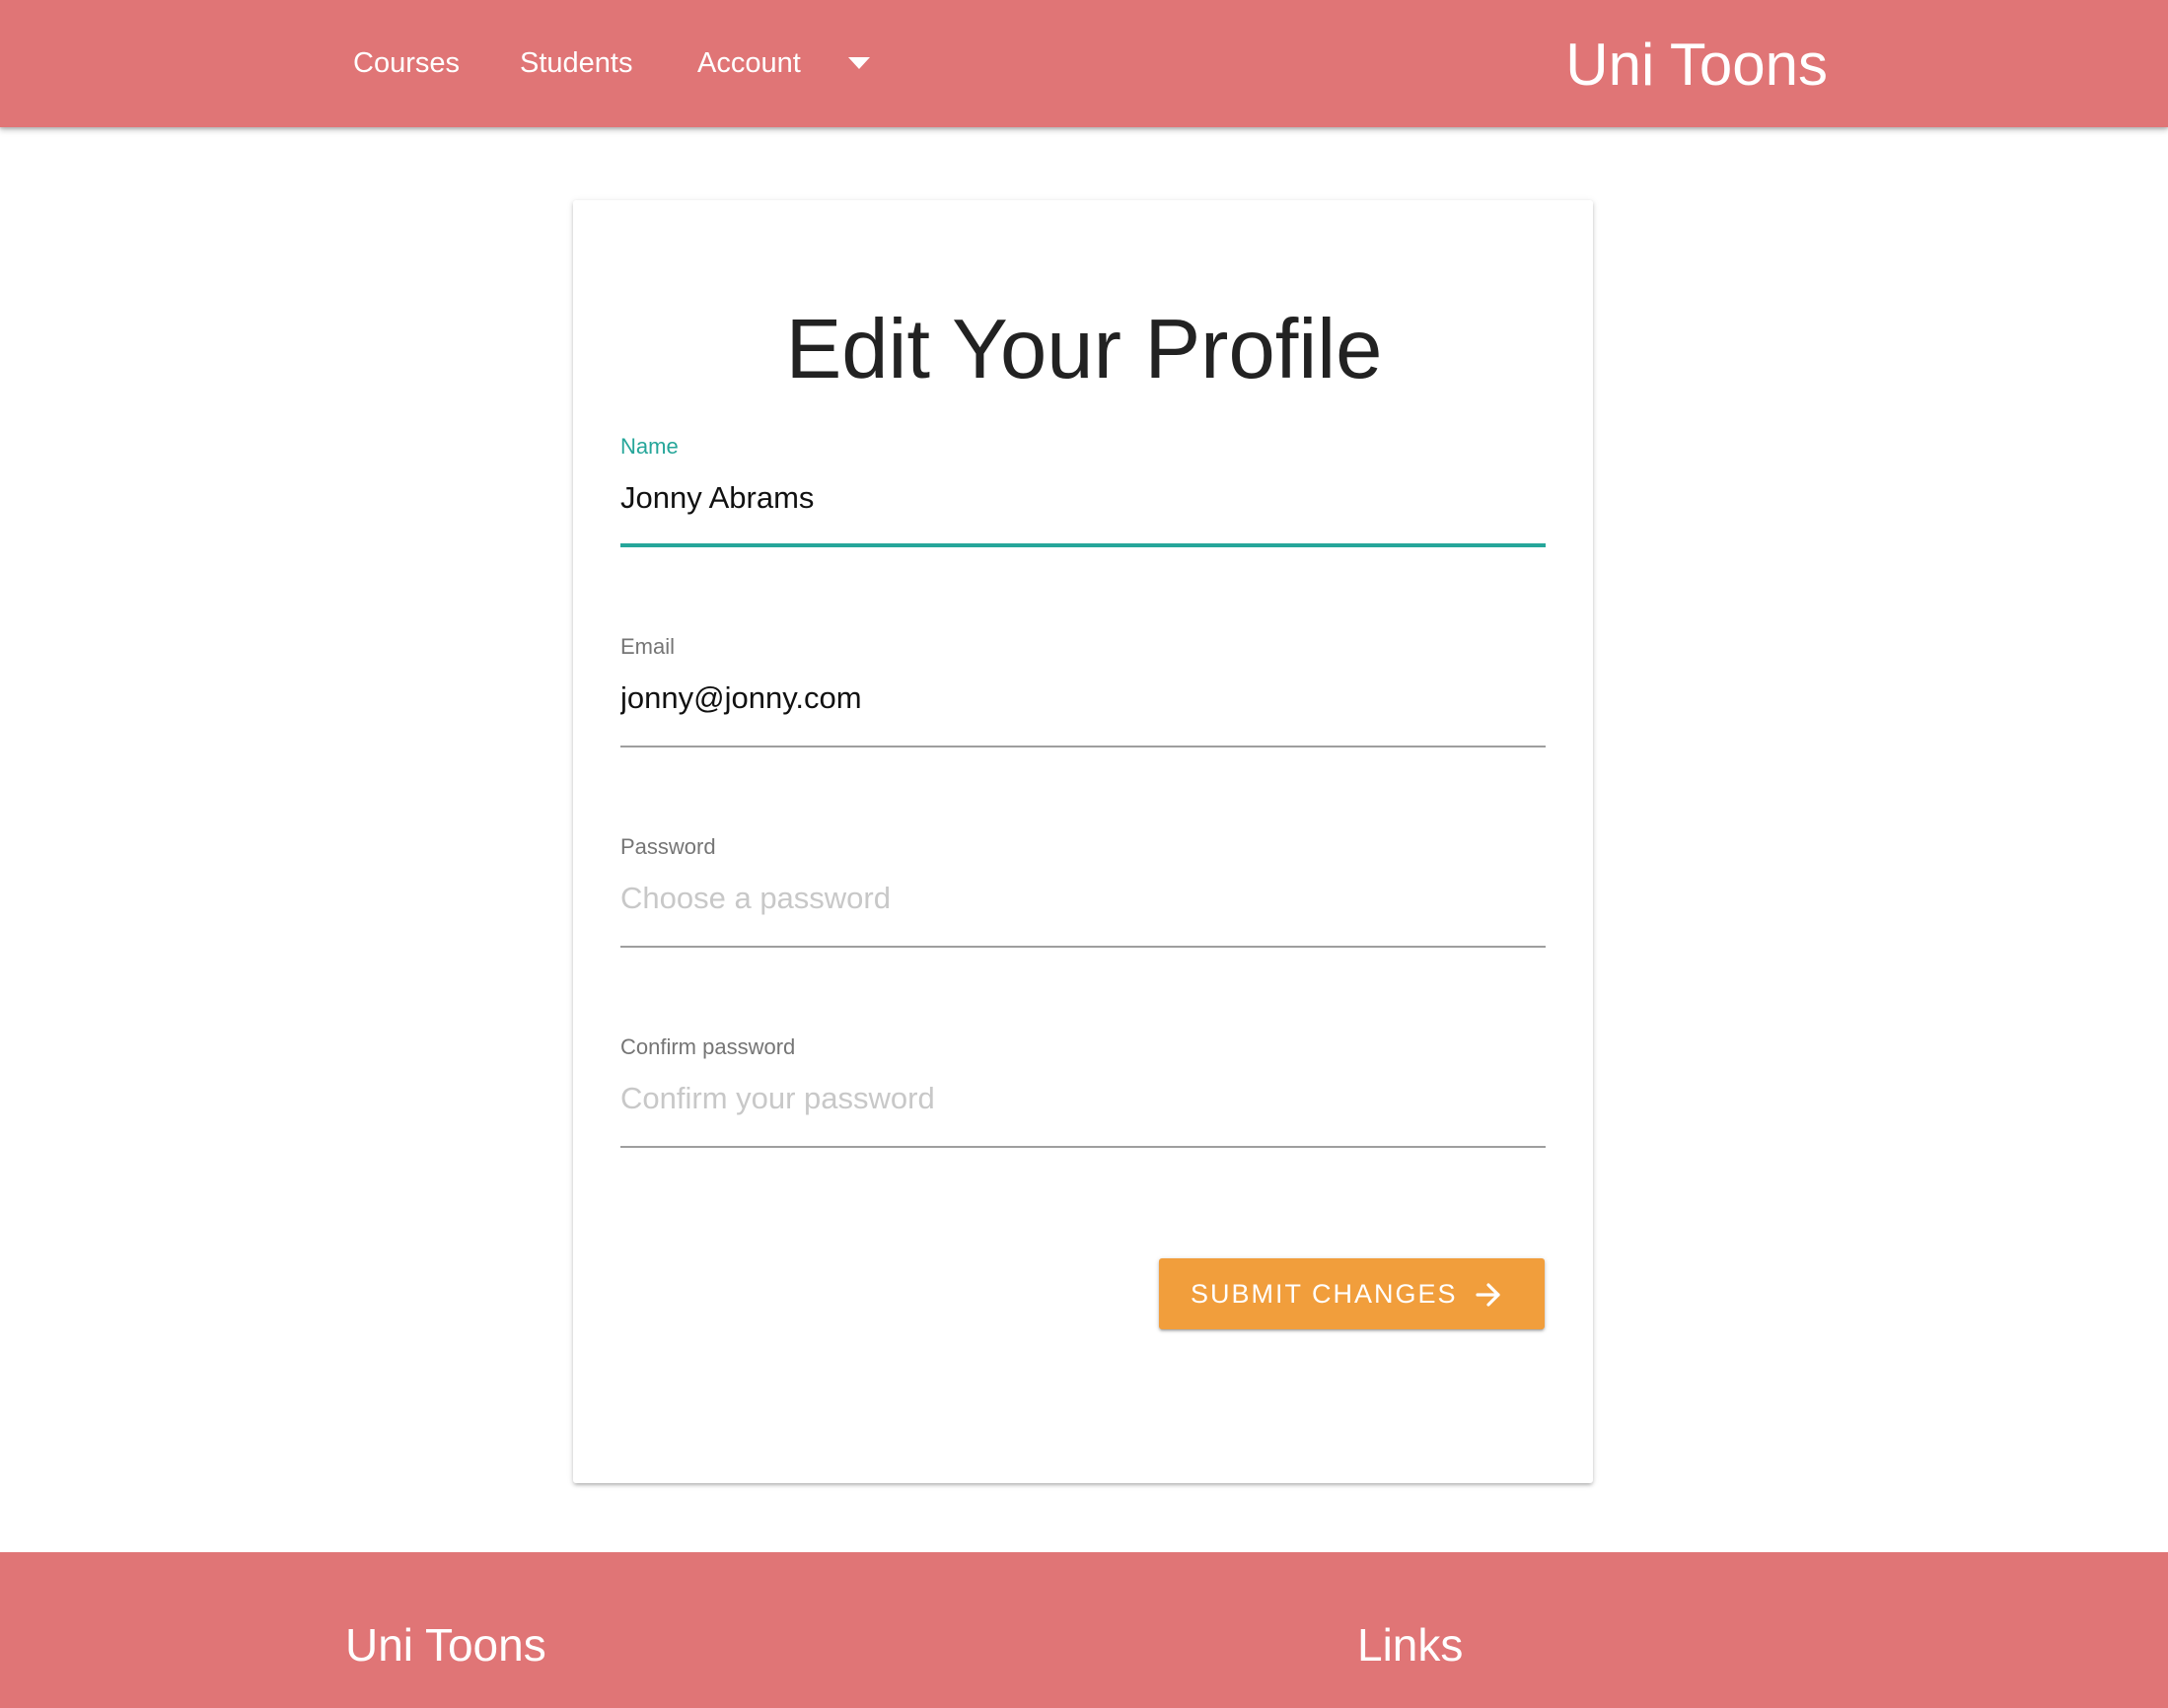  What do you see at coordinates (1083, 545) in the screenshot?
I see `name-underline` at bounding box center [1083, 545].